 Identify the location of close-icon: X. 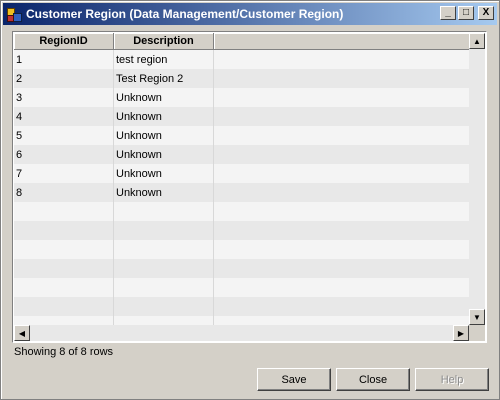
(486, 12).